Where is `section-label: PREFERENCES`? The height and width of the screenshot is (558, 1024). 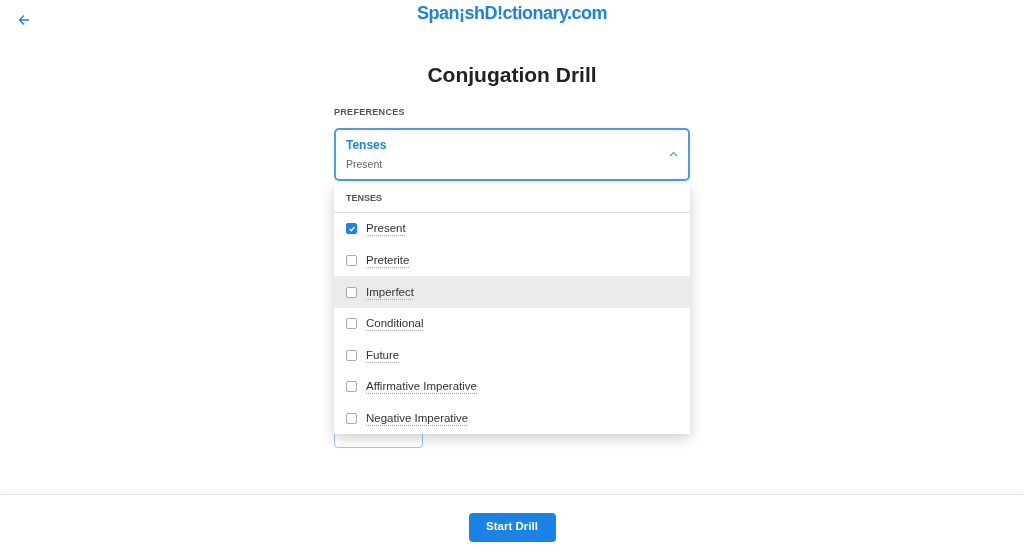
section-label: PREFERENCES is located at coordinates (370, 113).